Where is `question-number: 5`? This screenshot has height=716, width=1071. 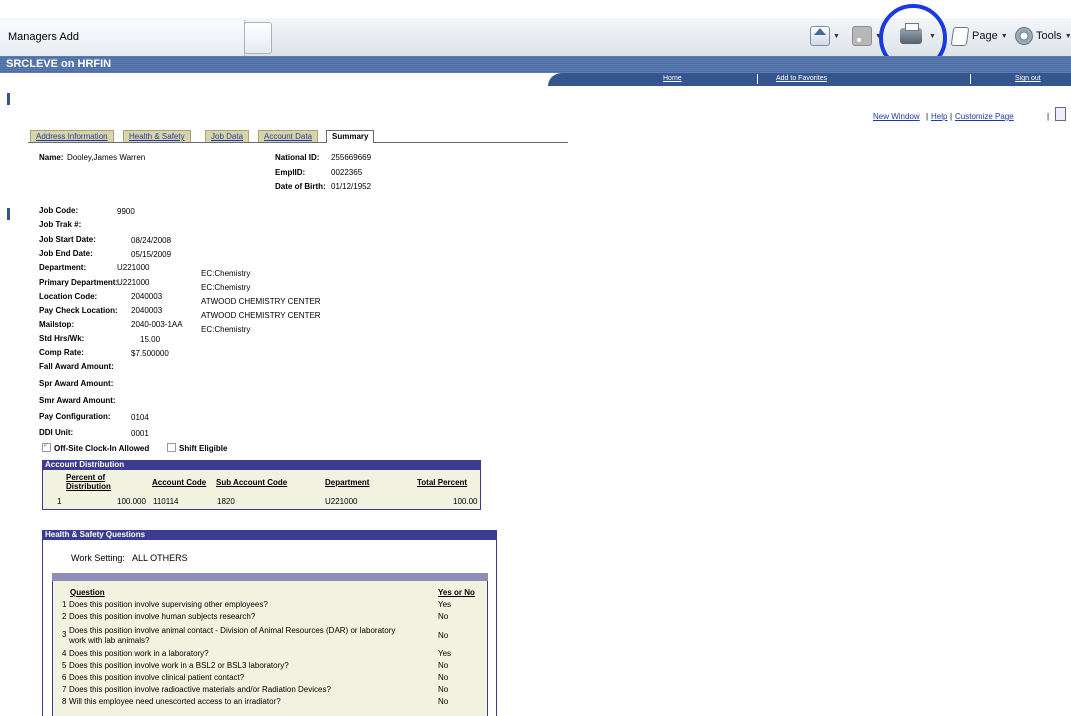 question-number: 5 is located at coordinates (64, 665).